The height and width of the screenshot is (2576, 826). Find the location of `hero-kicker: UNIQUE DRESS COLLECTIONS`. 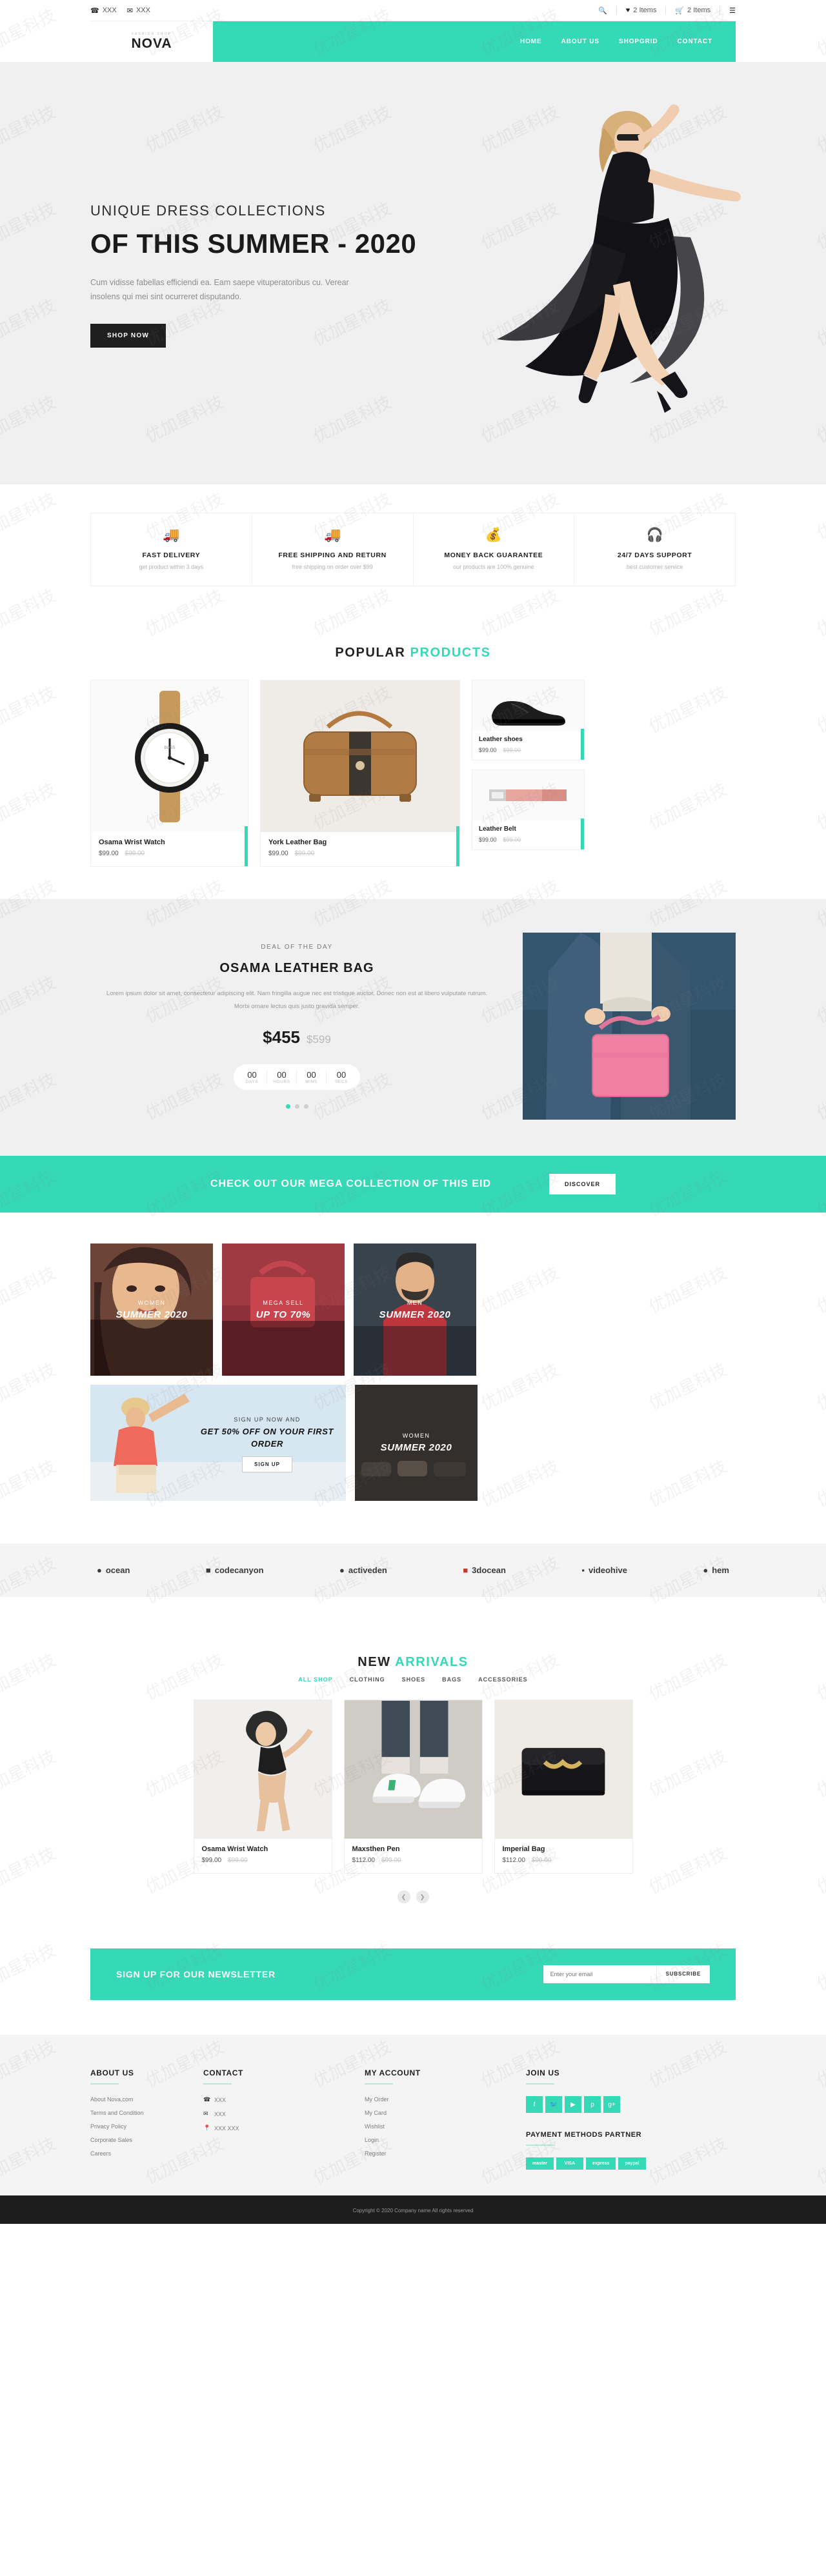

hero-kicker: UNIQUE DRESS COLLECTIONS is located at coordinates (208, 211).